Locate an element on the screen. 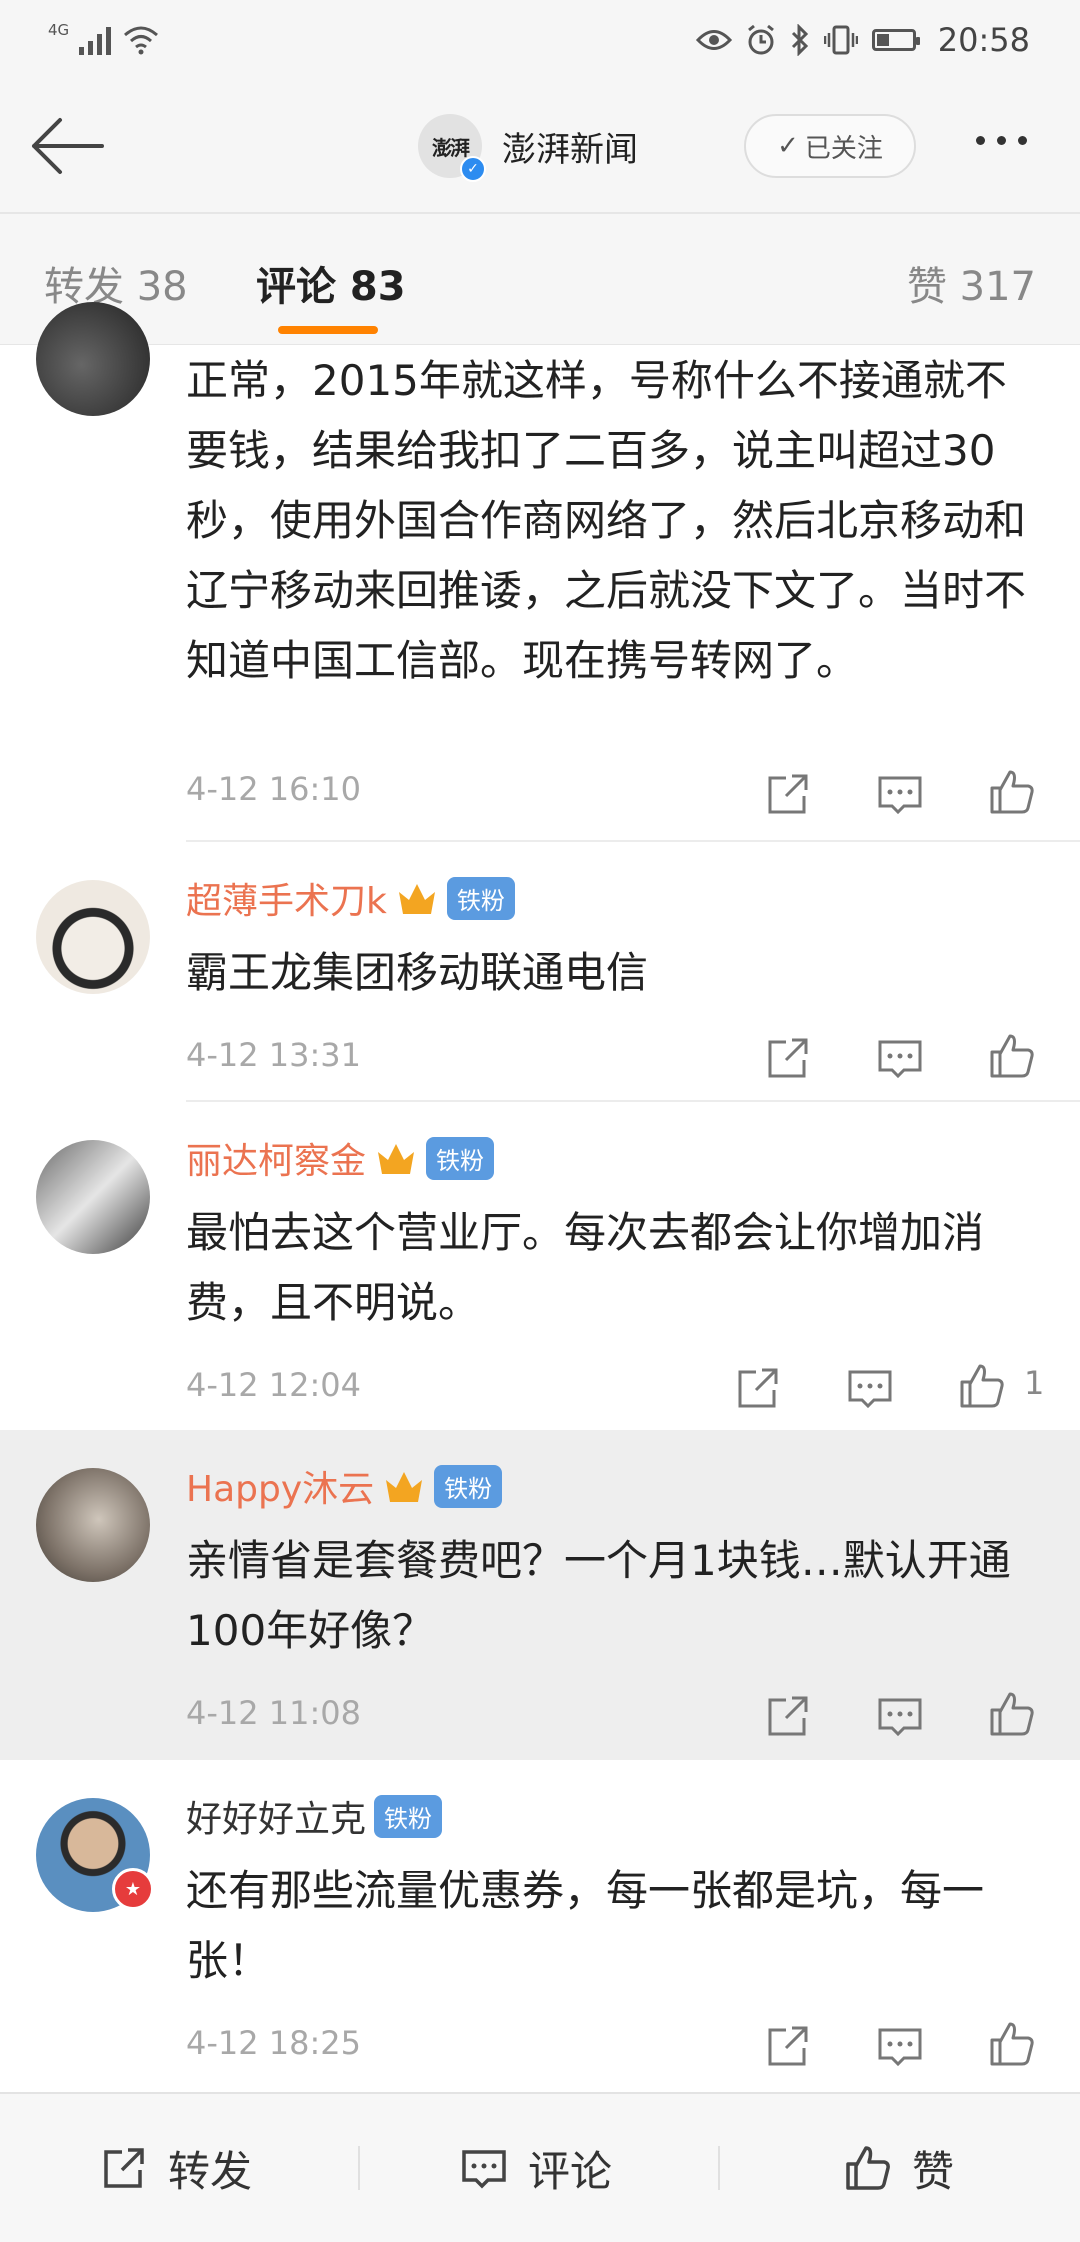 The width and height of the screenshot is (1080, 2242). check-icon: ✓ is located at coordinates (788, 146).